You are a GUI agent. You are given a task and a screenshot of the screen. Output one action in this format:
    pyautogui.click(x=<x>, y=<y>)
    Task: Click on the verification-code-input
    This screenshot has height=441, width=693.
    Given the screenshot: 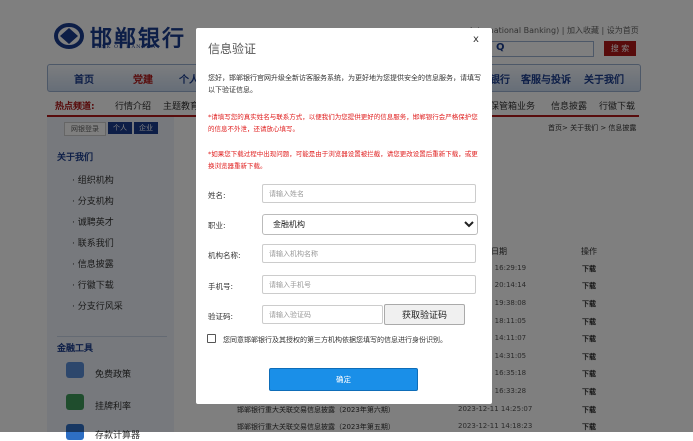 What is the action you would take?
    pyautogui.click(x=322, y=314)
    